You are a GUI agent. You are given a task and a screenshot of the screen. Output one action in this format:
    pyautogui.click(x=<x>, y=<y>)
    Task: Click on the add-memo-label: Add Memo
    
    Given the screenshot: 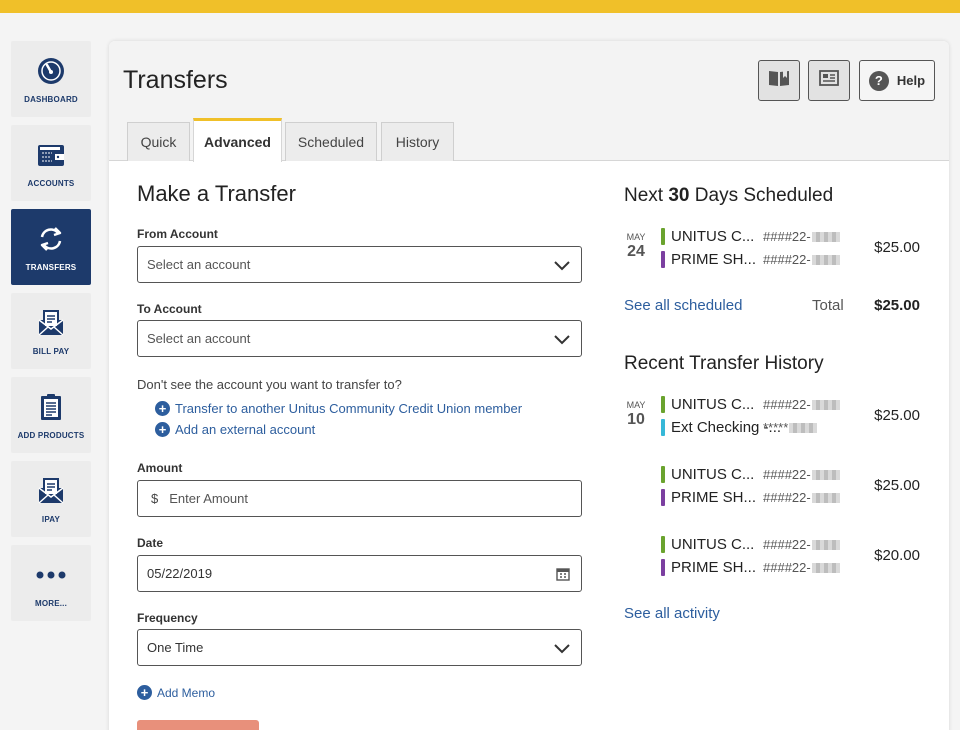 What is the action you would take?
    pyautogui.click(x=186, y=692)
    